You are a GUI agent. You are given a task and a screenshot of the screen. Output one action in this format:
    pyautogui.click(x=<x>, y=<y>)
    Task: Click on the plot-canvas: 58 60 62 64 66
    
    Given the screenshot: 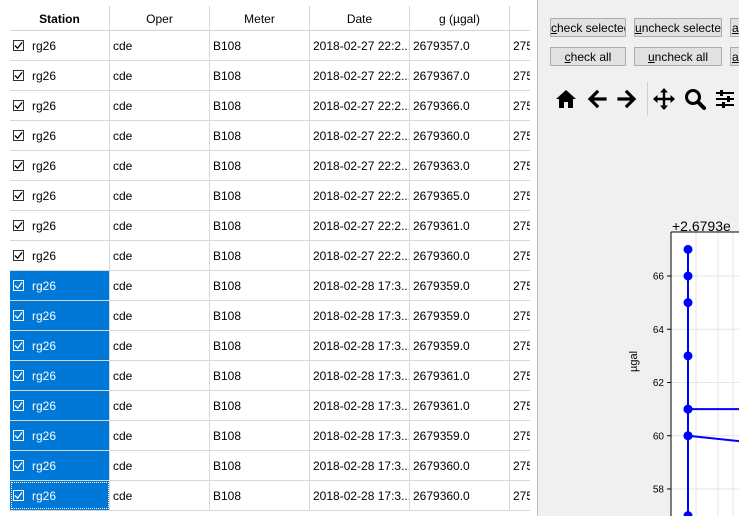 What is the action you would take?
    pyautogui.click(x=679, y=360)
    